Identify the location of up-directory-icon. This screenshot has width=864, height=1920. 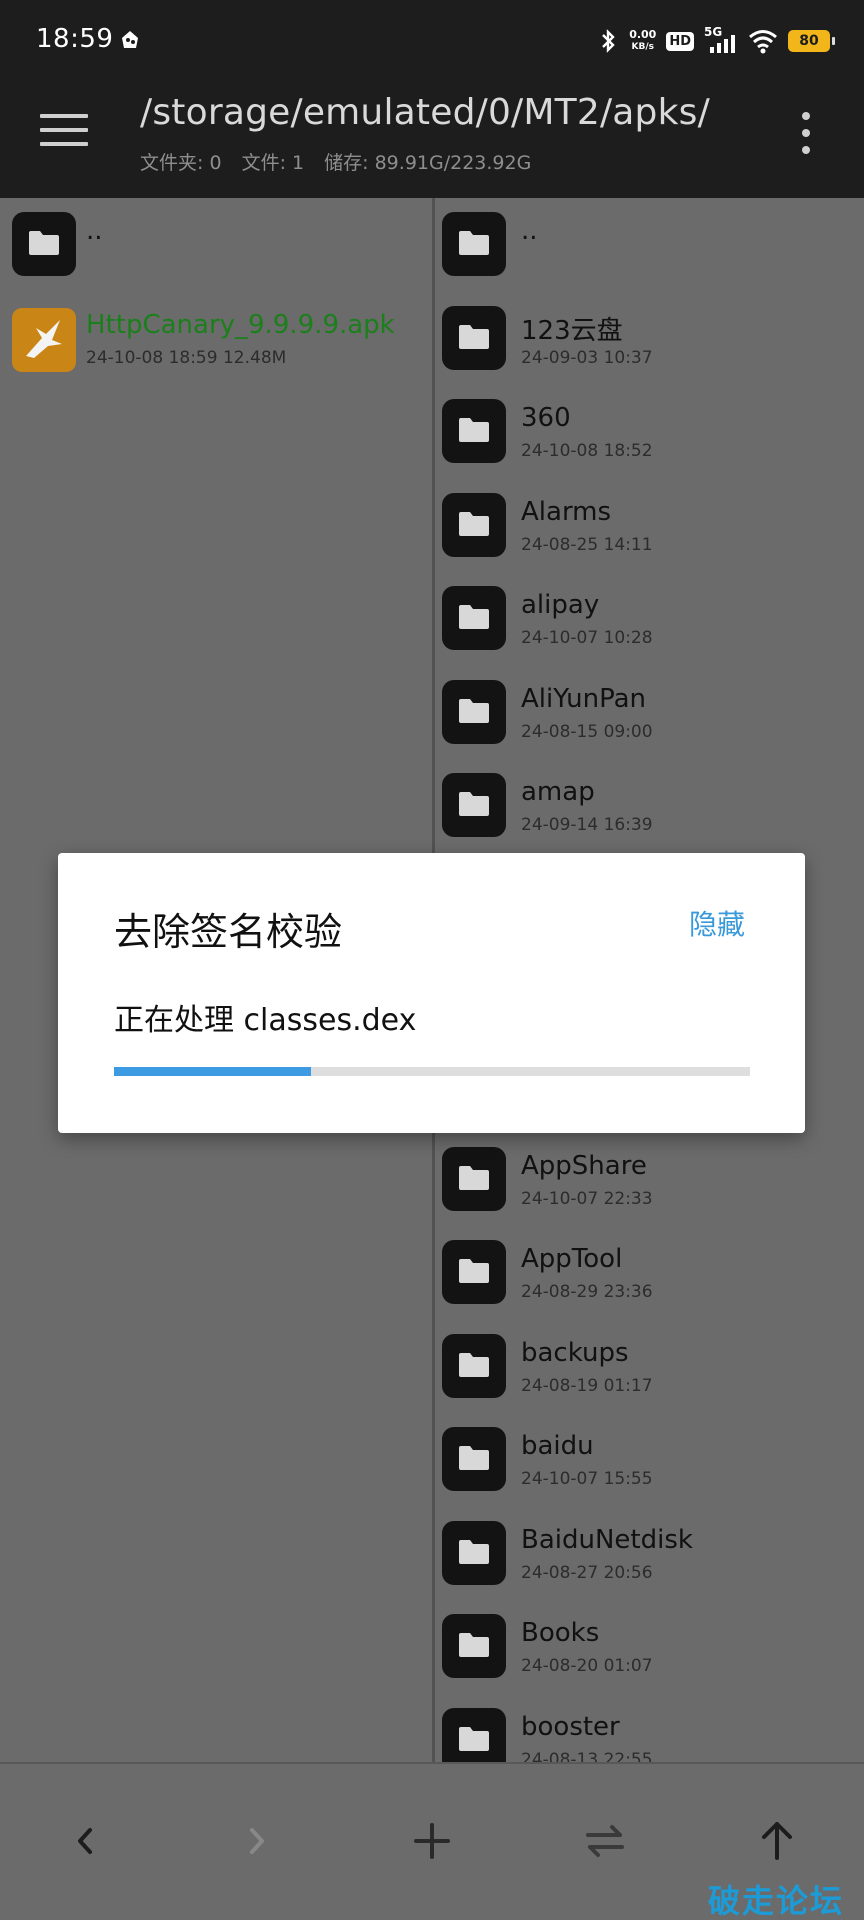
(777, 1841).